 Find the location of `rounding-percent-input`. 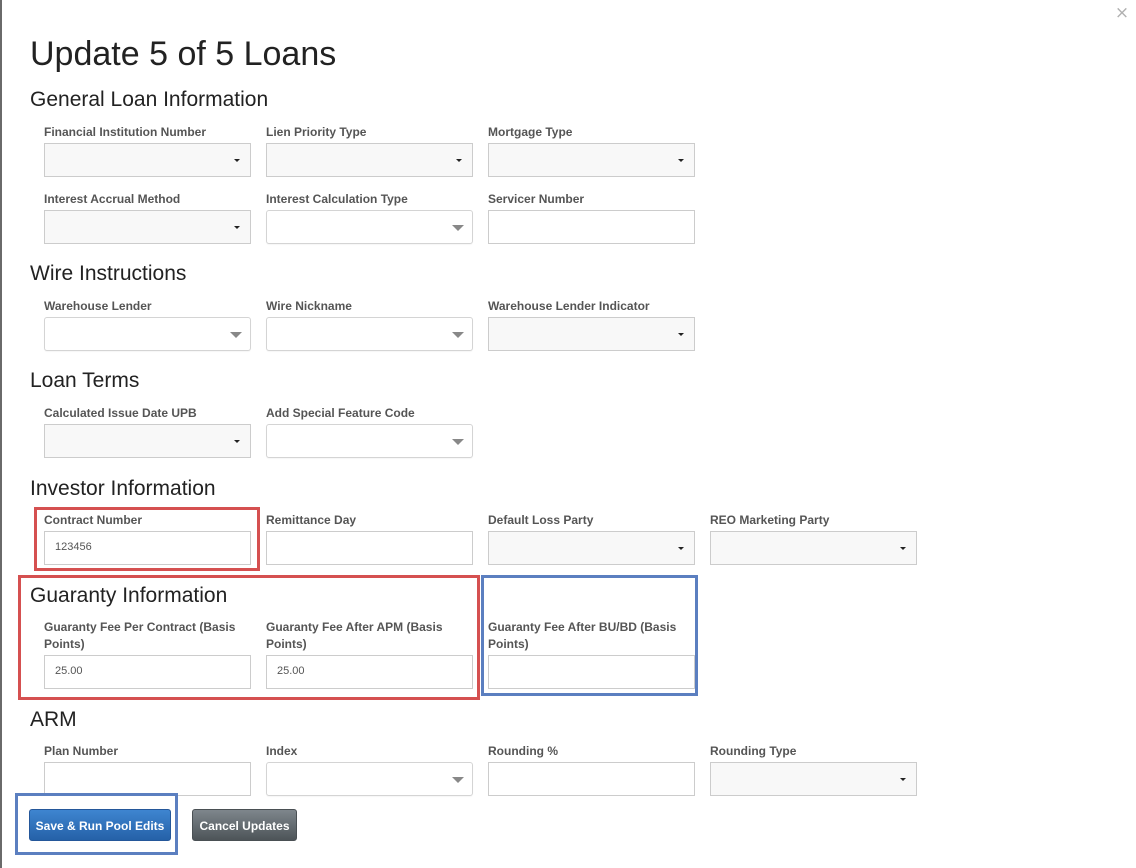

rounding-percent-input is located at coordinates (591, 779).